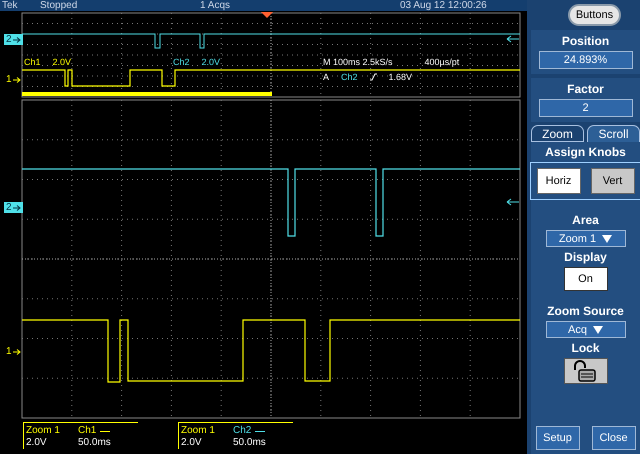  I want to click on toggle-button: Horiz, so click(558, 181).